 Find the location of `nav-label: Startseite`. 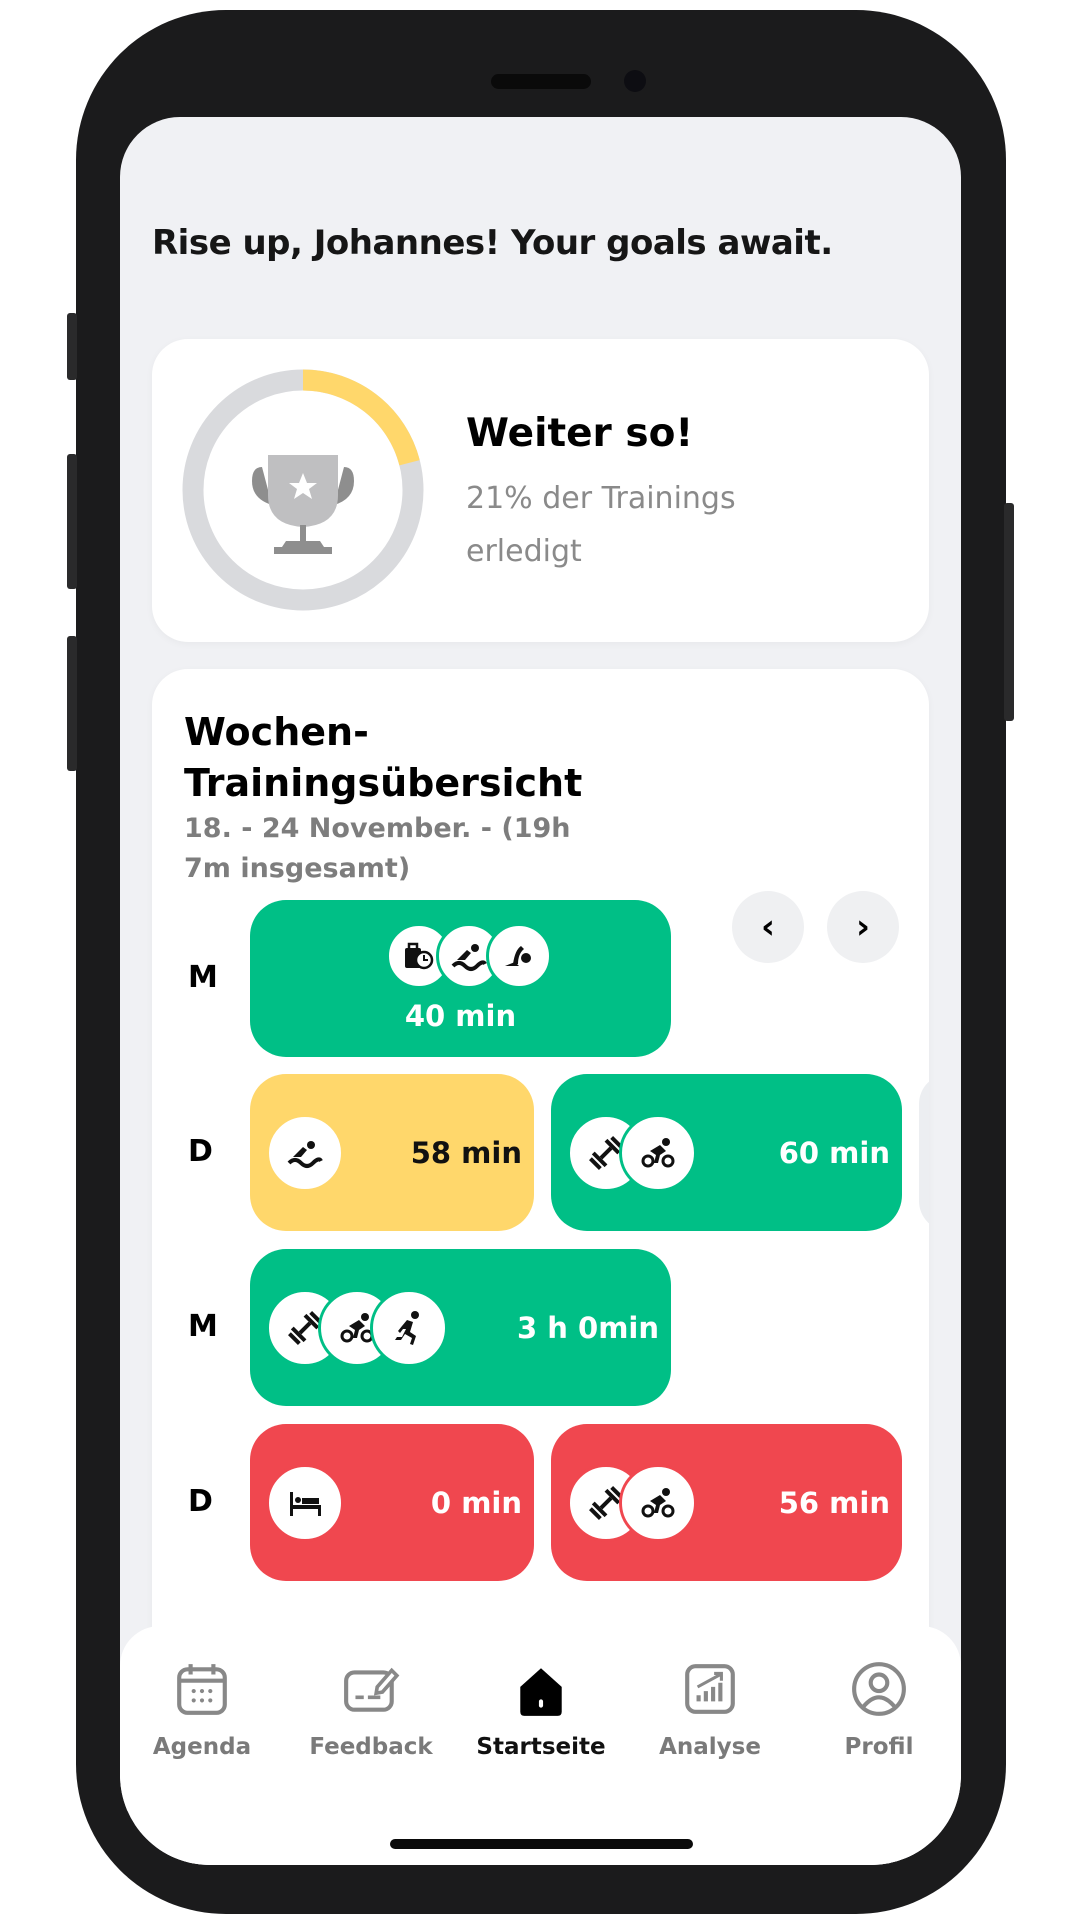

nav-label: Startseite is located at coordinates (541, 1747).